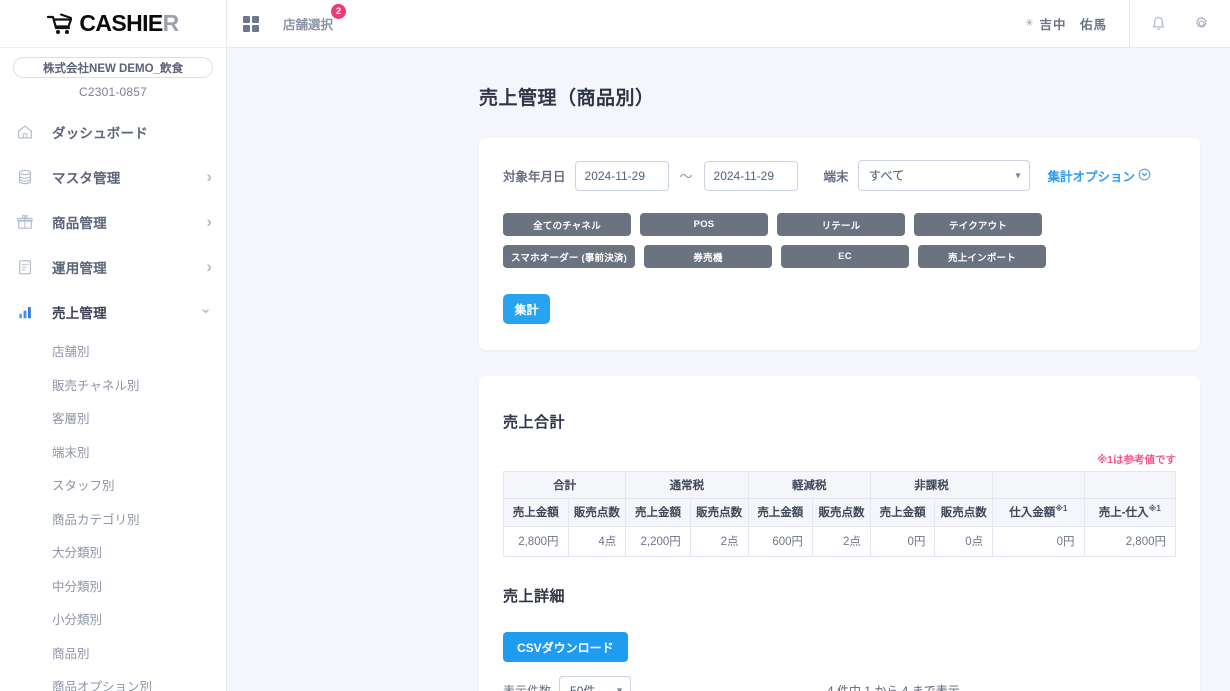 This screenshot has height=691, width=1230. Describe the element at coordinates (113, 619) in the screenshot. I see `sidebar-item-by-minor-class: 小分類別` at that location.